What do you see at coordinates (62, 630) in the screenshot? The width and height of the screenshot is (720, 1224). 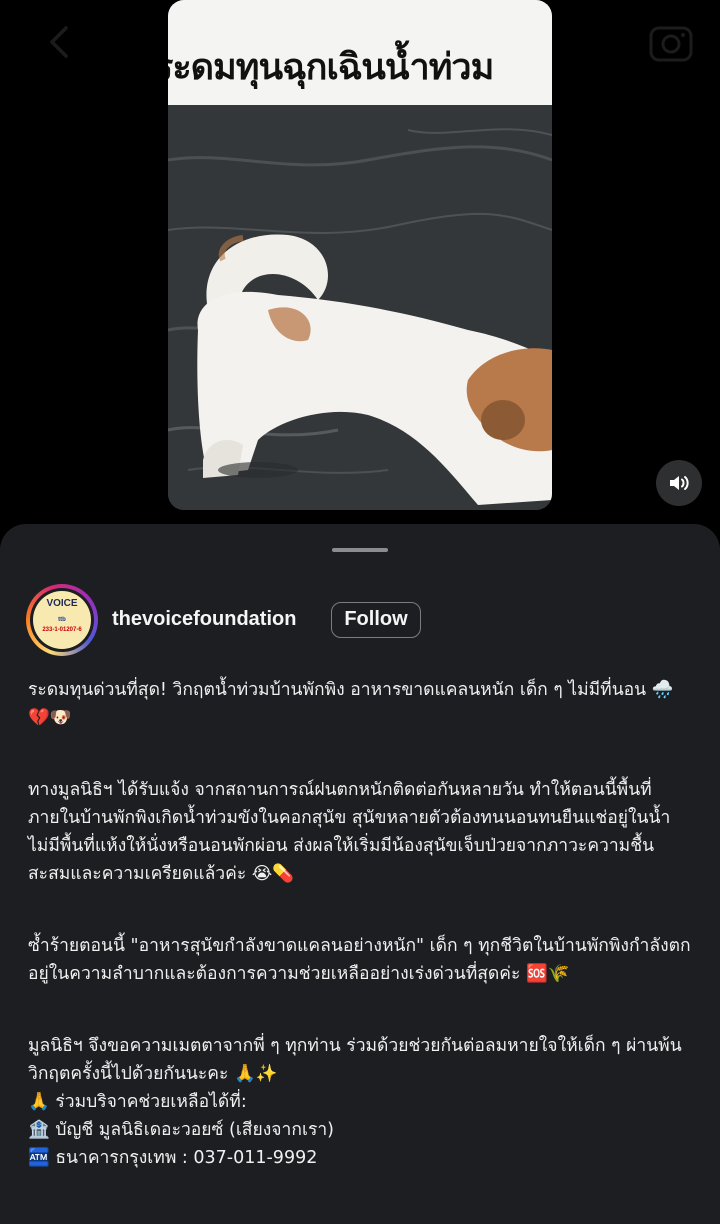 I see `avatar-account-text: 233-1-01207-6` at bounding box center [62, 630].